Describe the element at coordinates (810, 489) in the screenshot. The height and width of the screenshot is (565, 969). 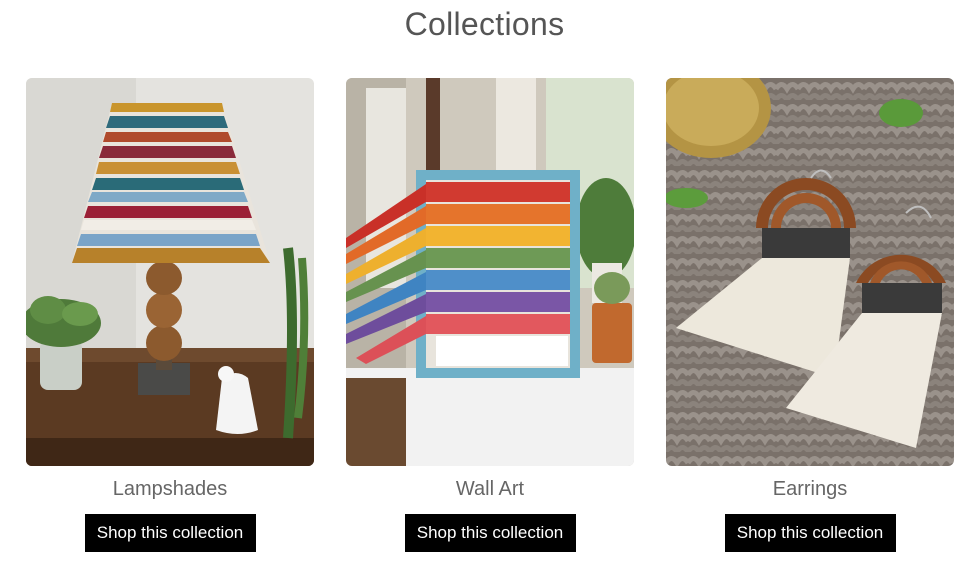
I see `collection-name: Earrings` at that location.